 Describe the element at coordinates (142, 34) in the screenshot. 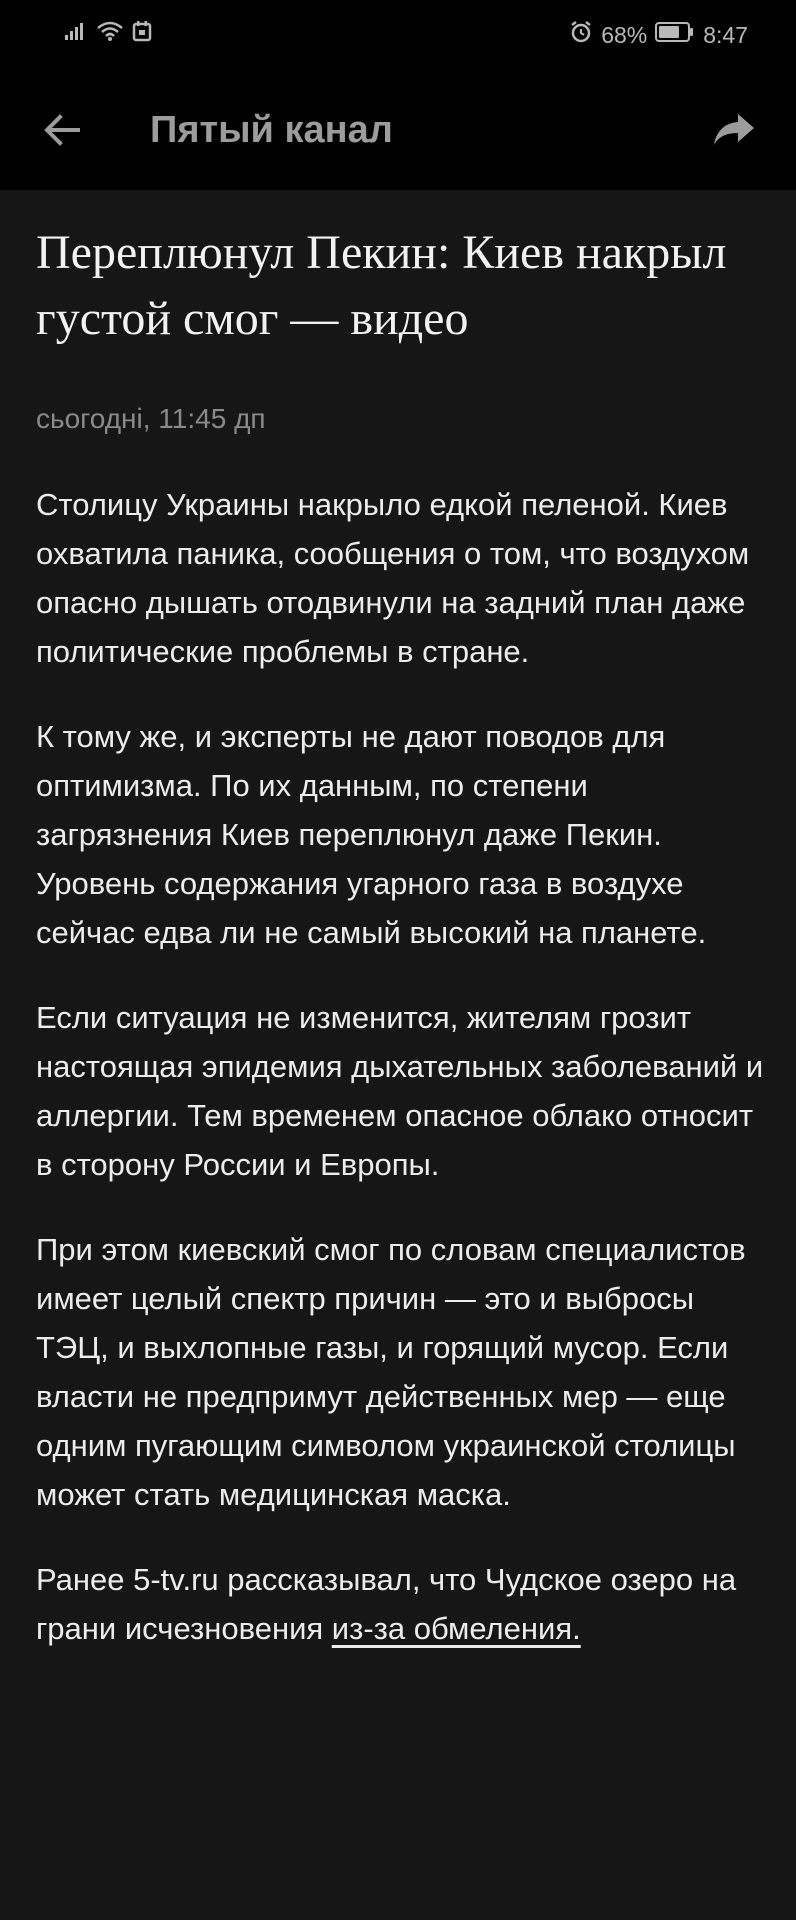

I see `calendar-notification-icon` at that location.